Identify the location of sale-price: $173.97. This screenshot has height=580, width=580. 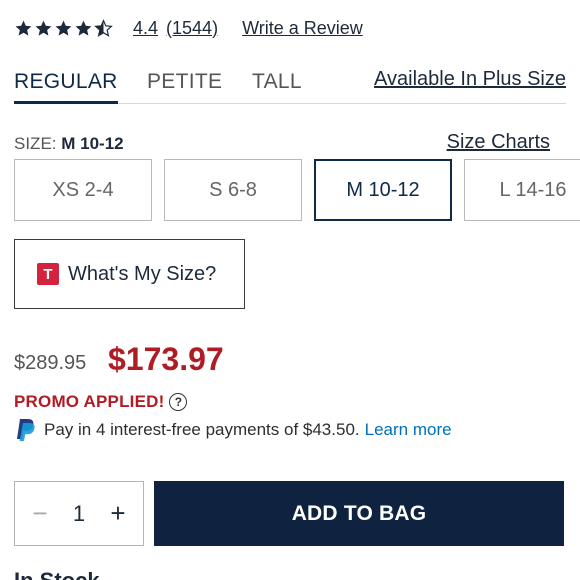
(166, 359).